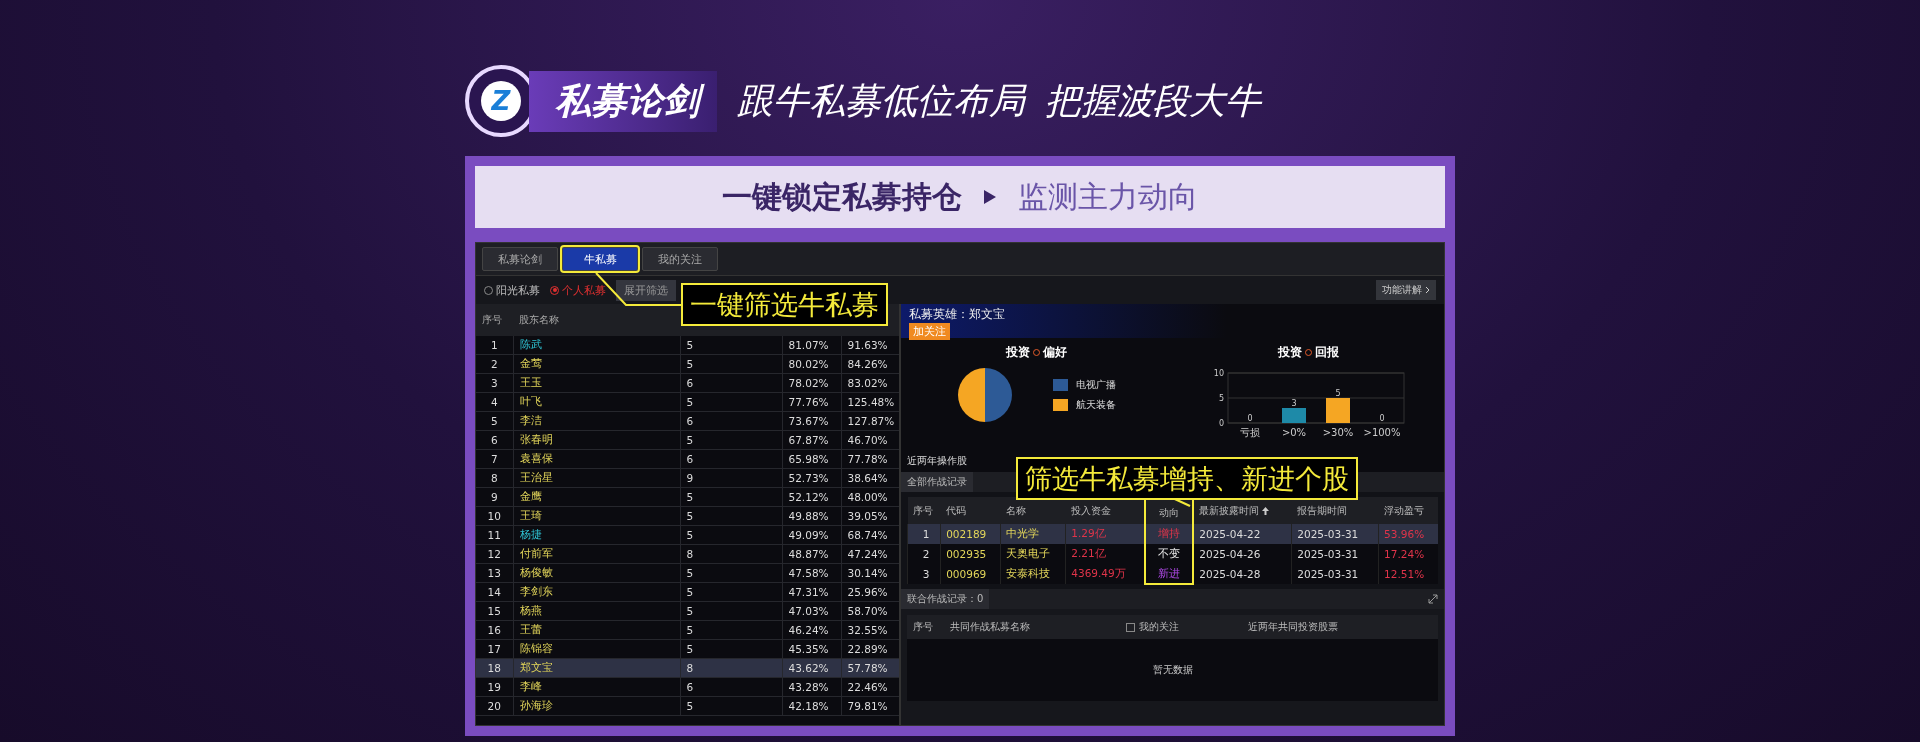 Image resolution: width=1920 pixels, height=742 pixels. I want to click on table-cell: 张春明, so click(596, 440).